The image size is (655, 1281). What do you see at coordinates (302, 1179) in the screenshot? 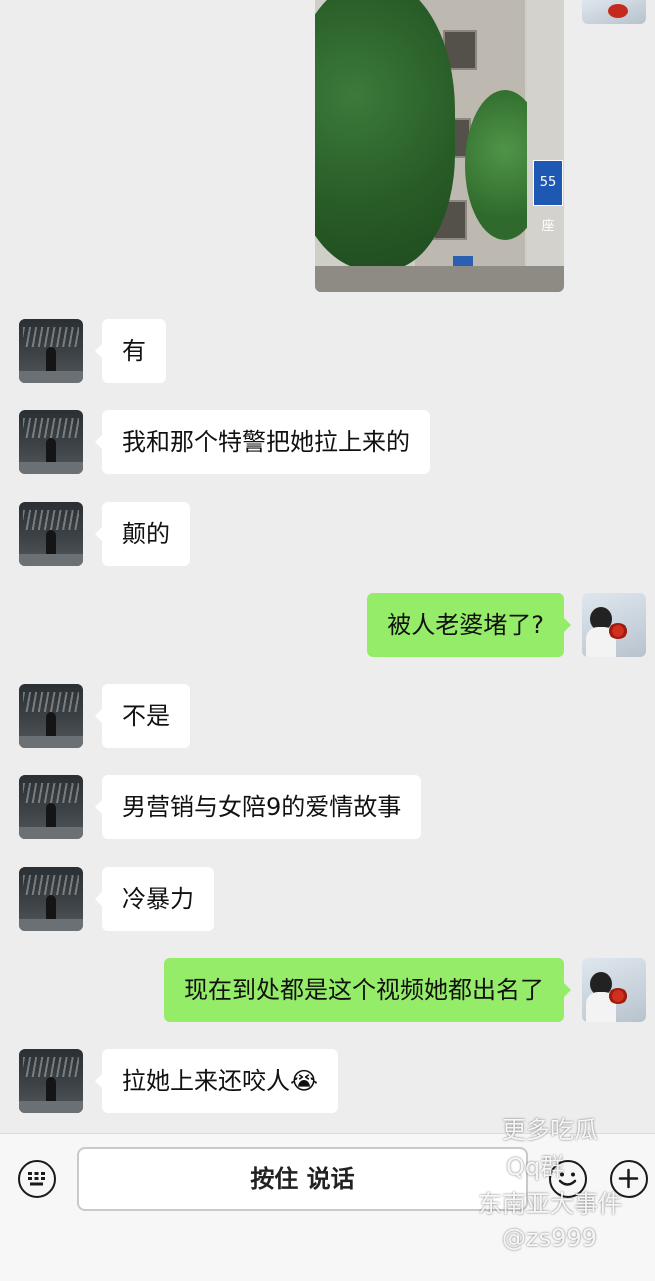
I see `hold-to-talk-button: 按住 说话` at bounding box center [302, 1179].